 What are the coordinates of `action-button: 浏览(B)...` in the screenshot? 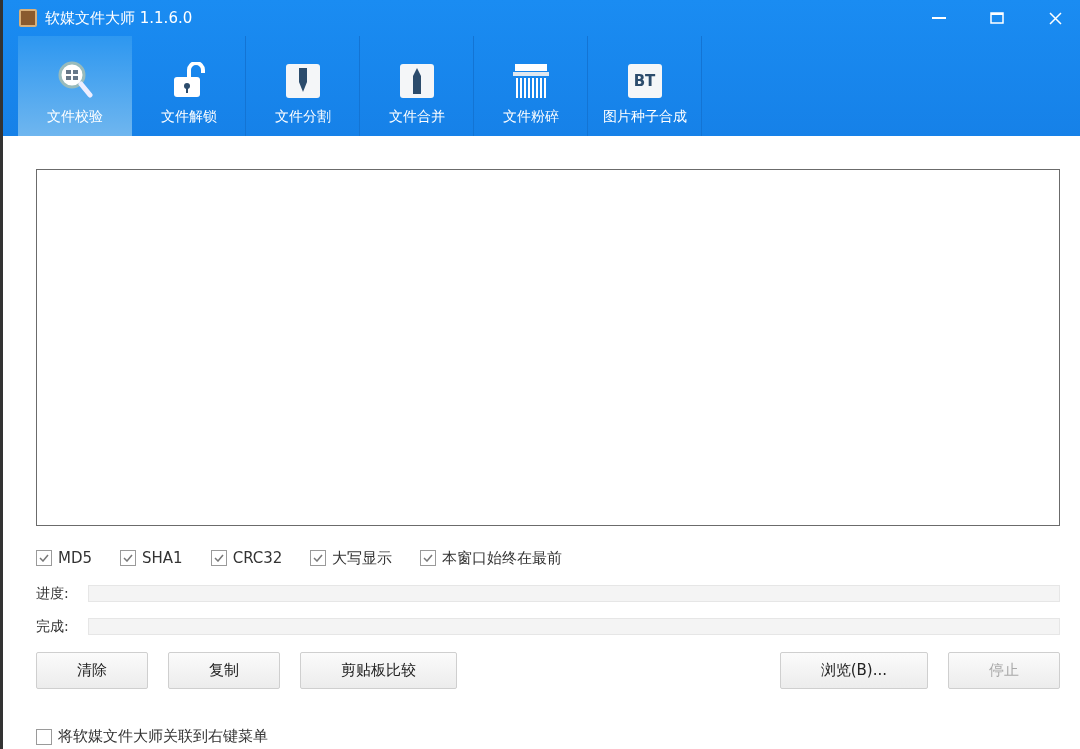 It's located at (853, 670).